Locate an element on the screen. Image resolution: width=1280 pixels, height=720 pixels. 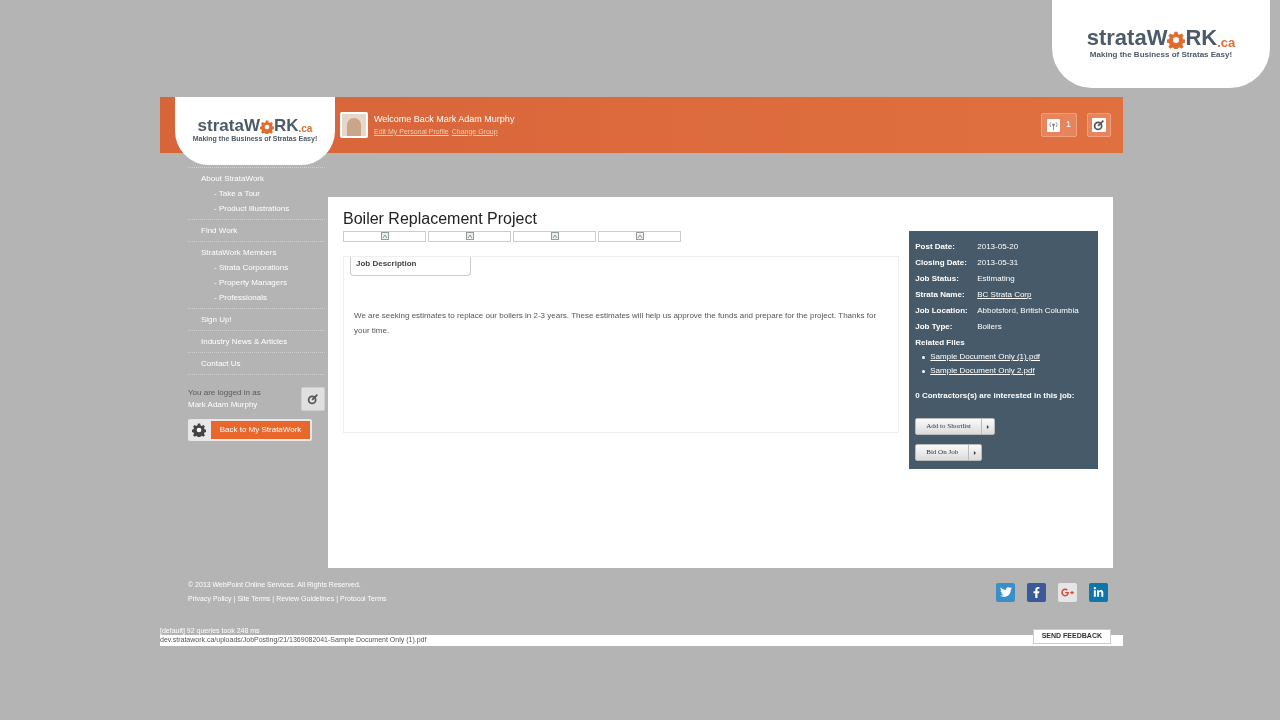
detail-value: 2013-05-20 is located at coordinates (998, 247).